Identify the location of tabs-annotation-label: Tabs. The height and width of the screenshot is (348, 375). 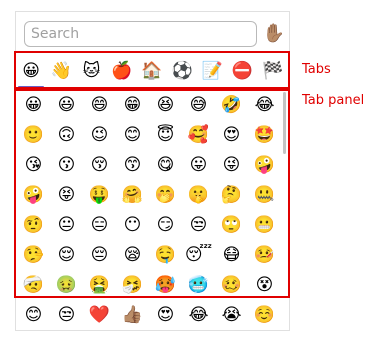
(316, 69).